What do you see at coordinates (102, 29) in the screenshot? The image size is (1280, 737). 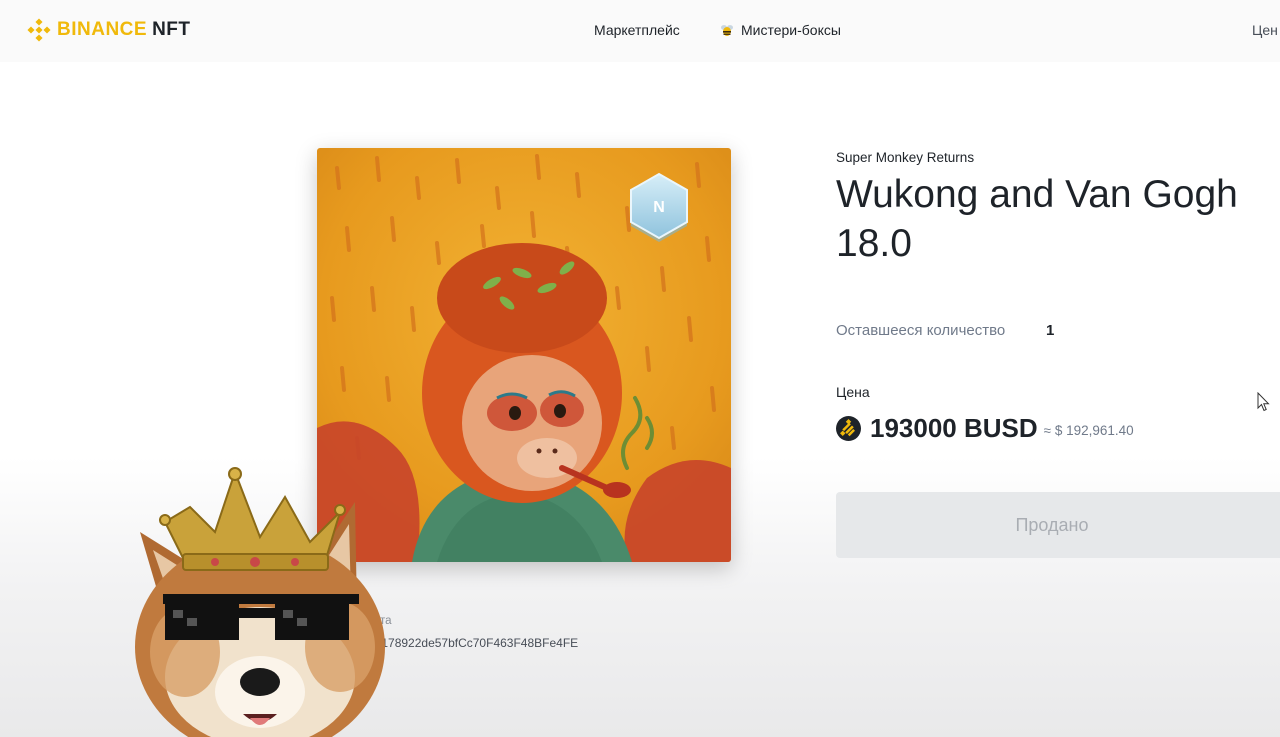 I see `logo-brand-text: BINANCE` at bounding box center [102, 29].